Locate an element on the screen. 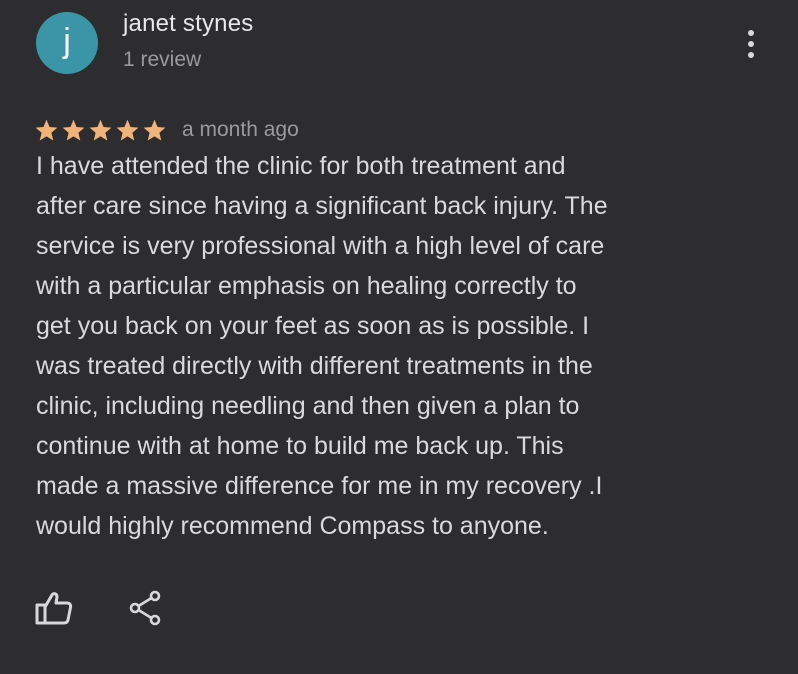 The height and width of the screenshot is (674, 798). avatar: j is located at coordinates (67, 43).